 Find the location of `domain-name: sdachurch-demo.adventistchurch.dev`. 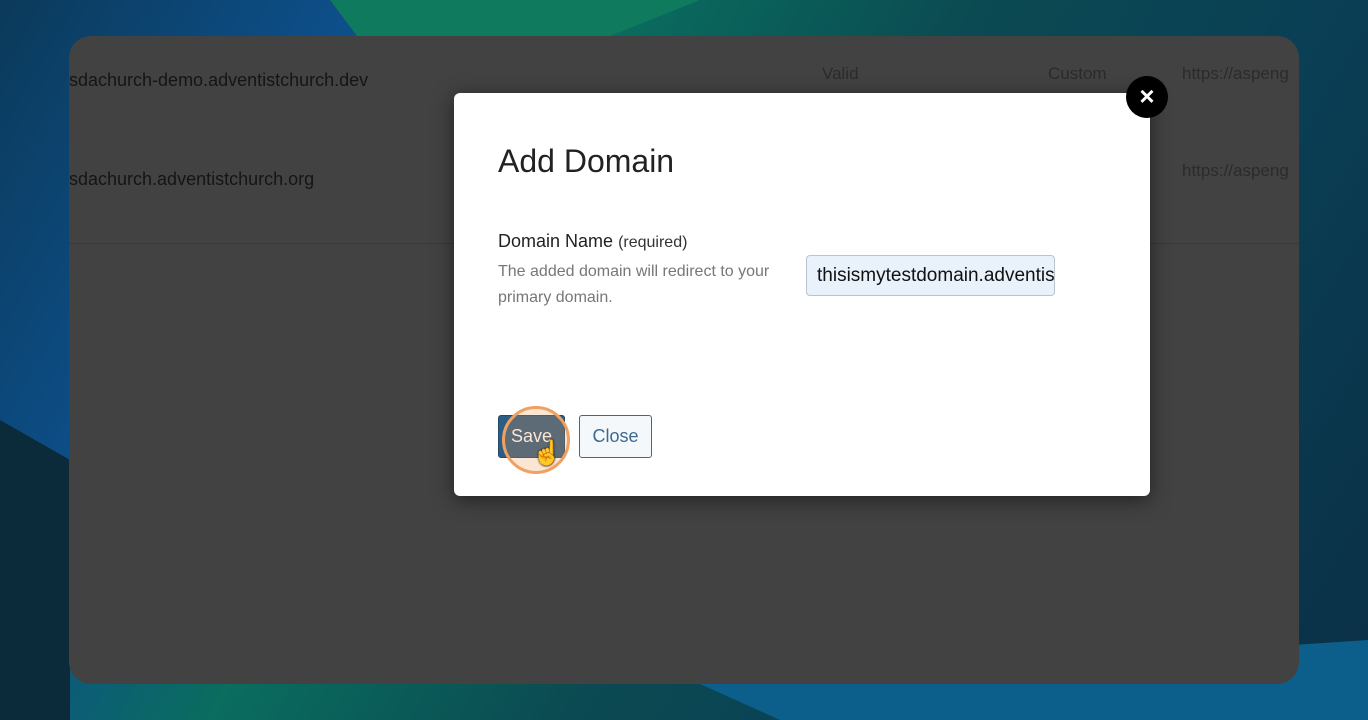

domain-name: sdachurch-demo.adventistchurch.dev is located at coordinates (219, 80).